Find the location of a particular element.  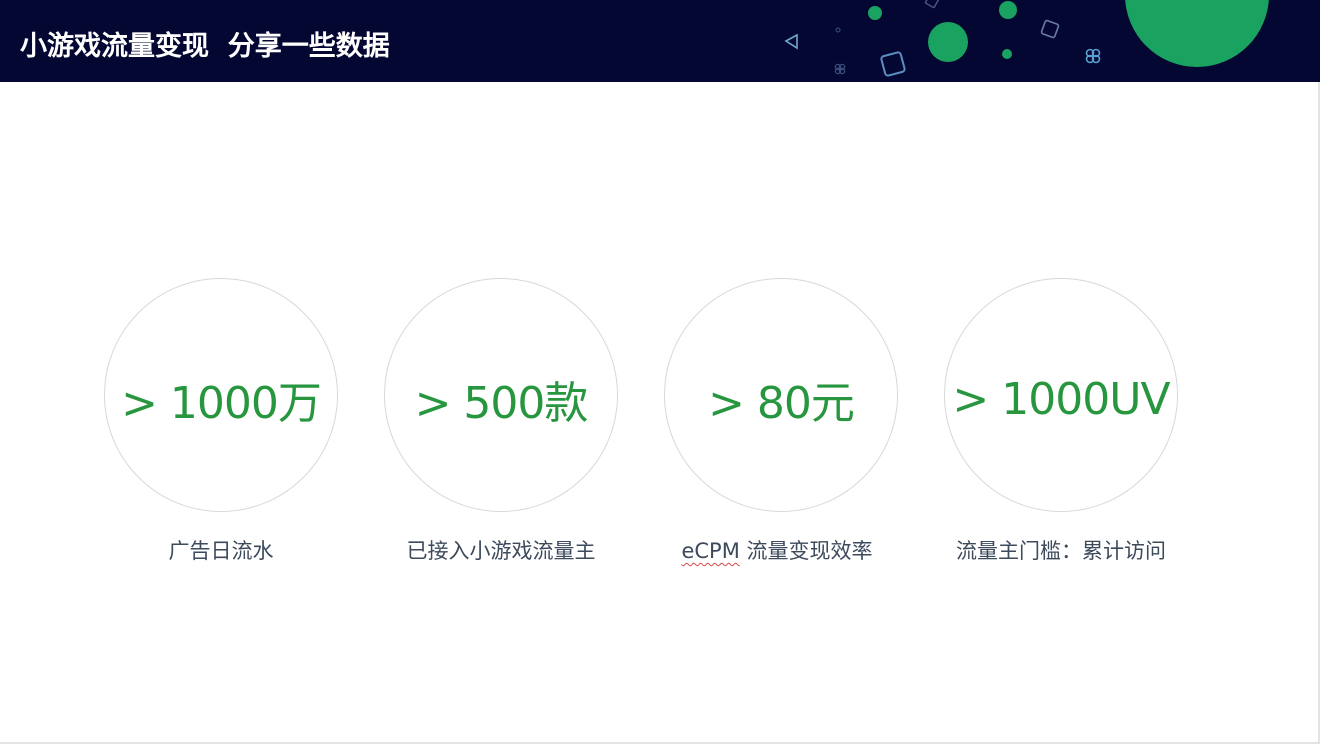

stat-circle: > 500款 is located at coordinates (501, 395).